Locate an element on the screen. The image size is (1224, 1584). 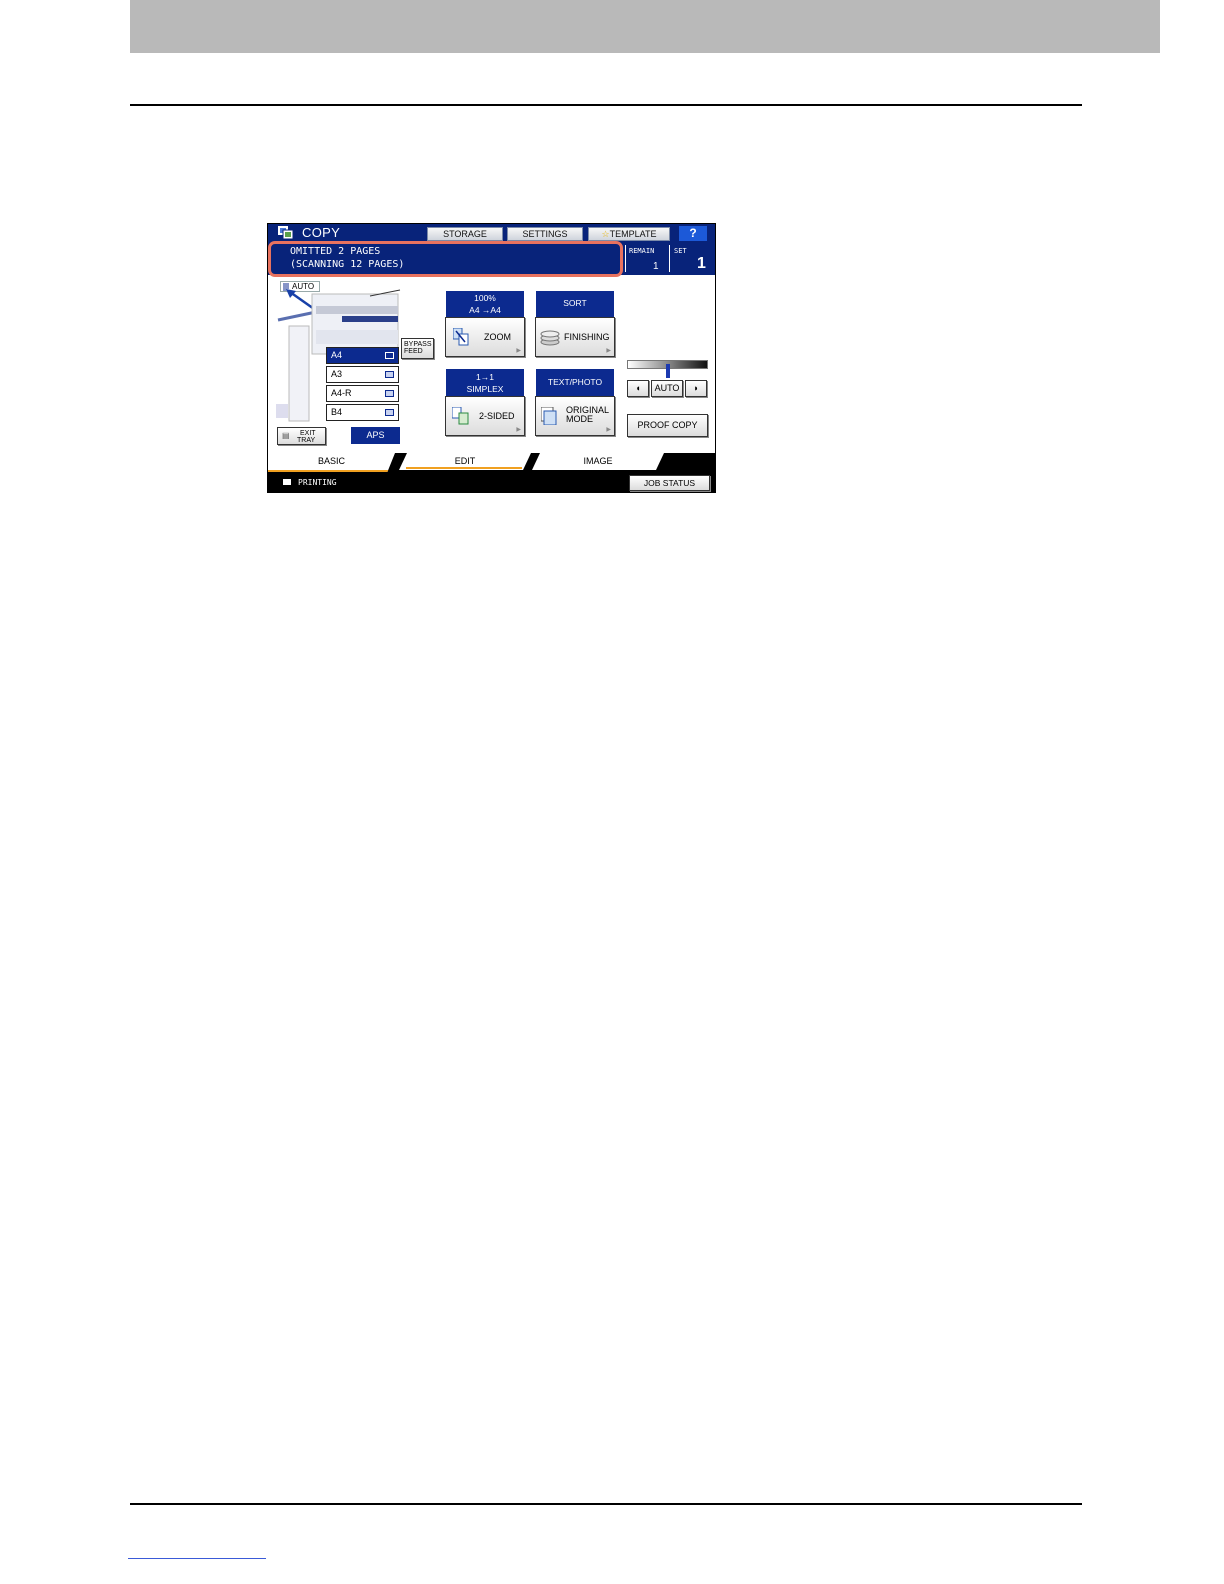
paper-tray-a3: A3 is located at coordinates (362, 374).